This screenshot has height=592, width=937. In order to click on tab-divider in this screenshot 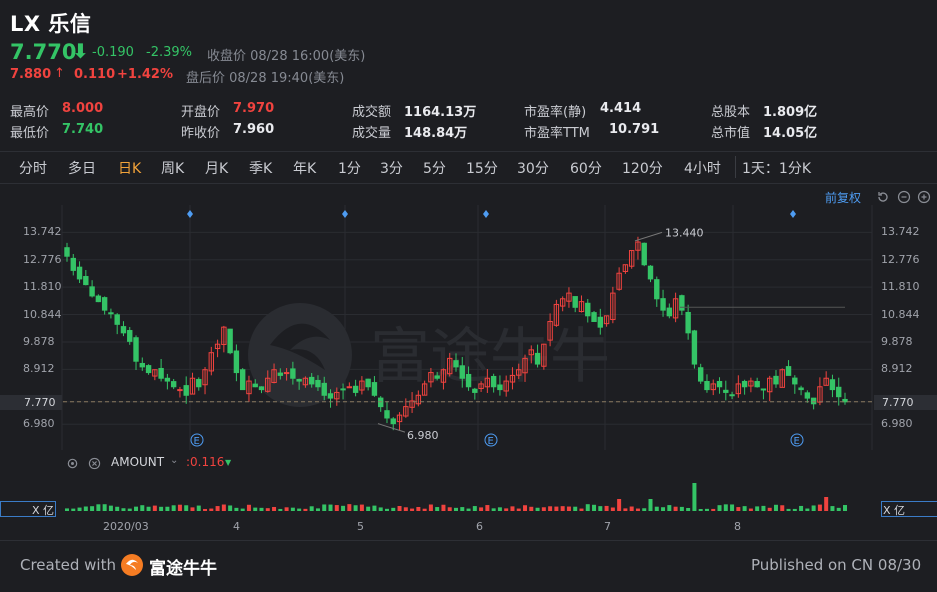, I will do `click(735, 167)`.